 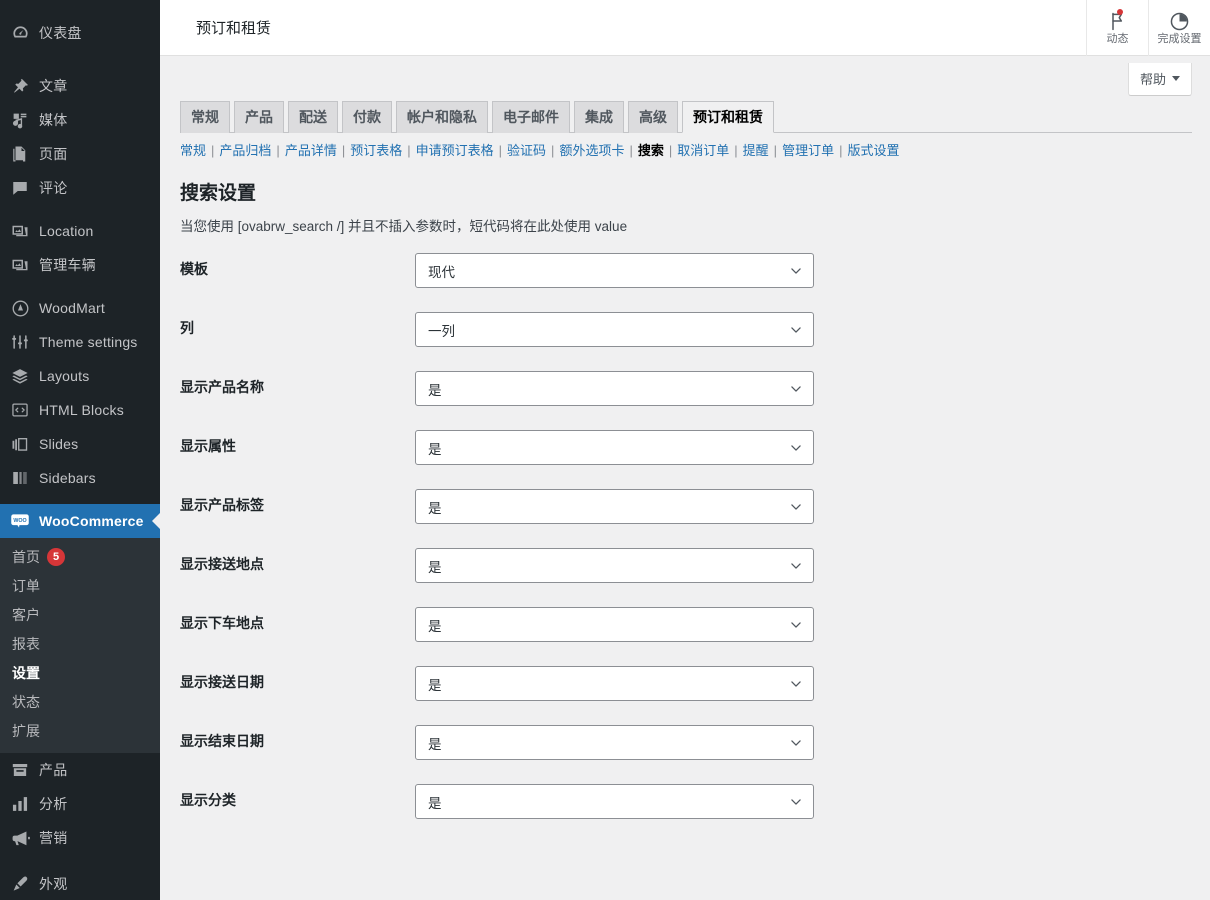 I want to click on sub-nav-link-1: 产品归档, so click(x=245, y=151).